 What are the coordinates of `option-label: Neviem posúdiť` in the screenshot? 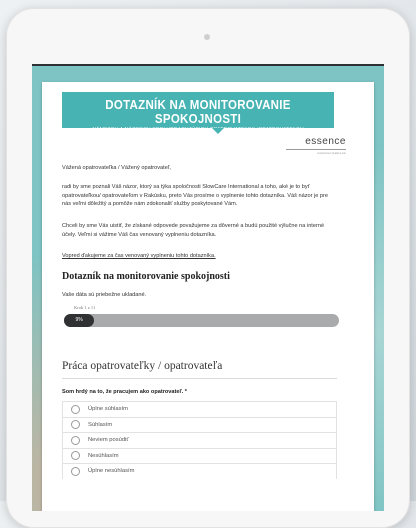 It's located at (108, 440).